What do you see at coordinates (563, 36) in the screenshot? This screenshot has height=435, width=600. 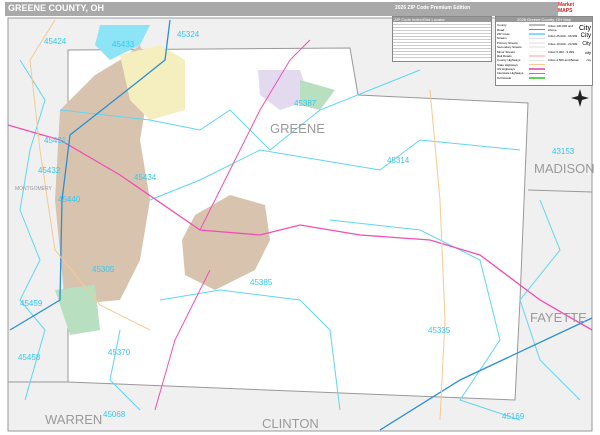 I see `city-size-label: Cities 25,000 - 99,999` at bounding box center [563, 36].